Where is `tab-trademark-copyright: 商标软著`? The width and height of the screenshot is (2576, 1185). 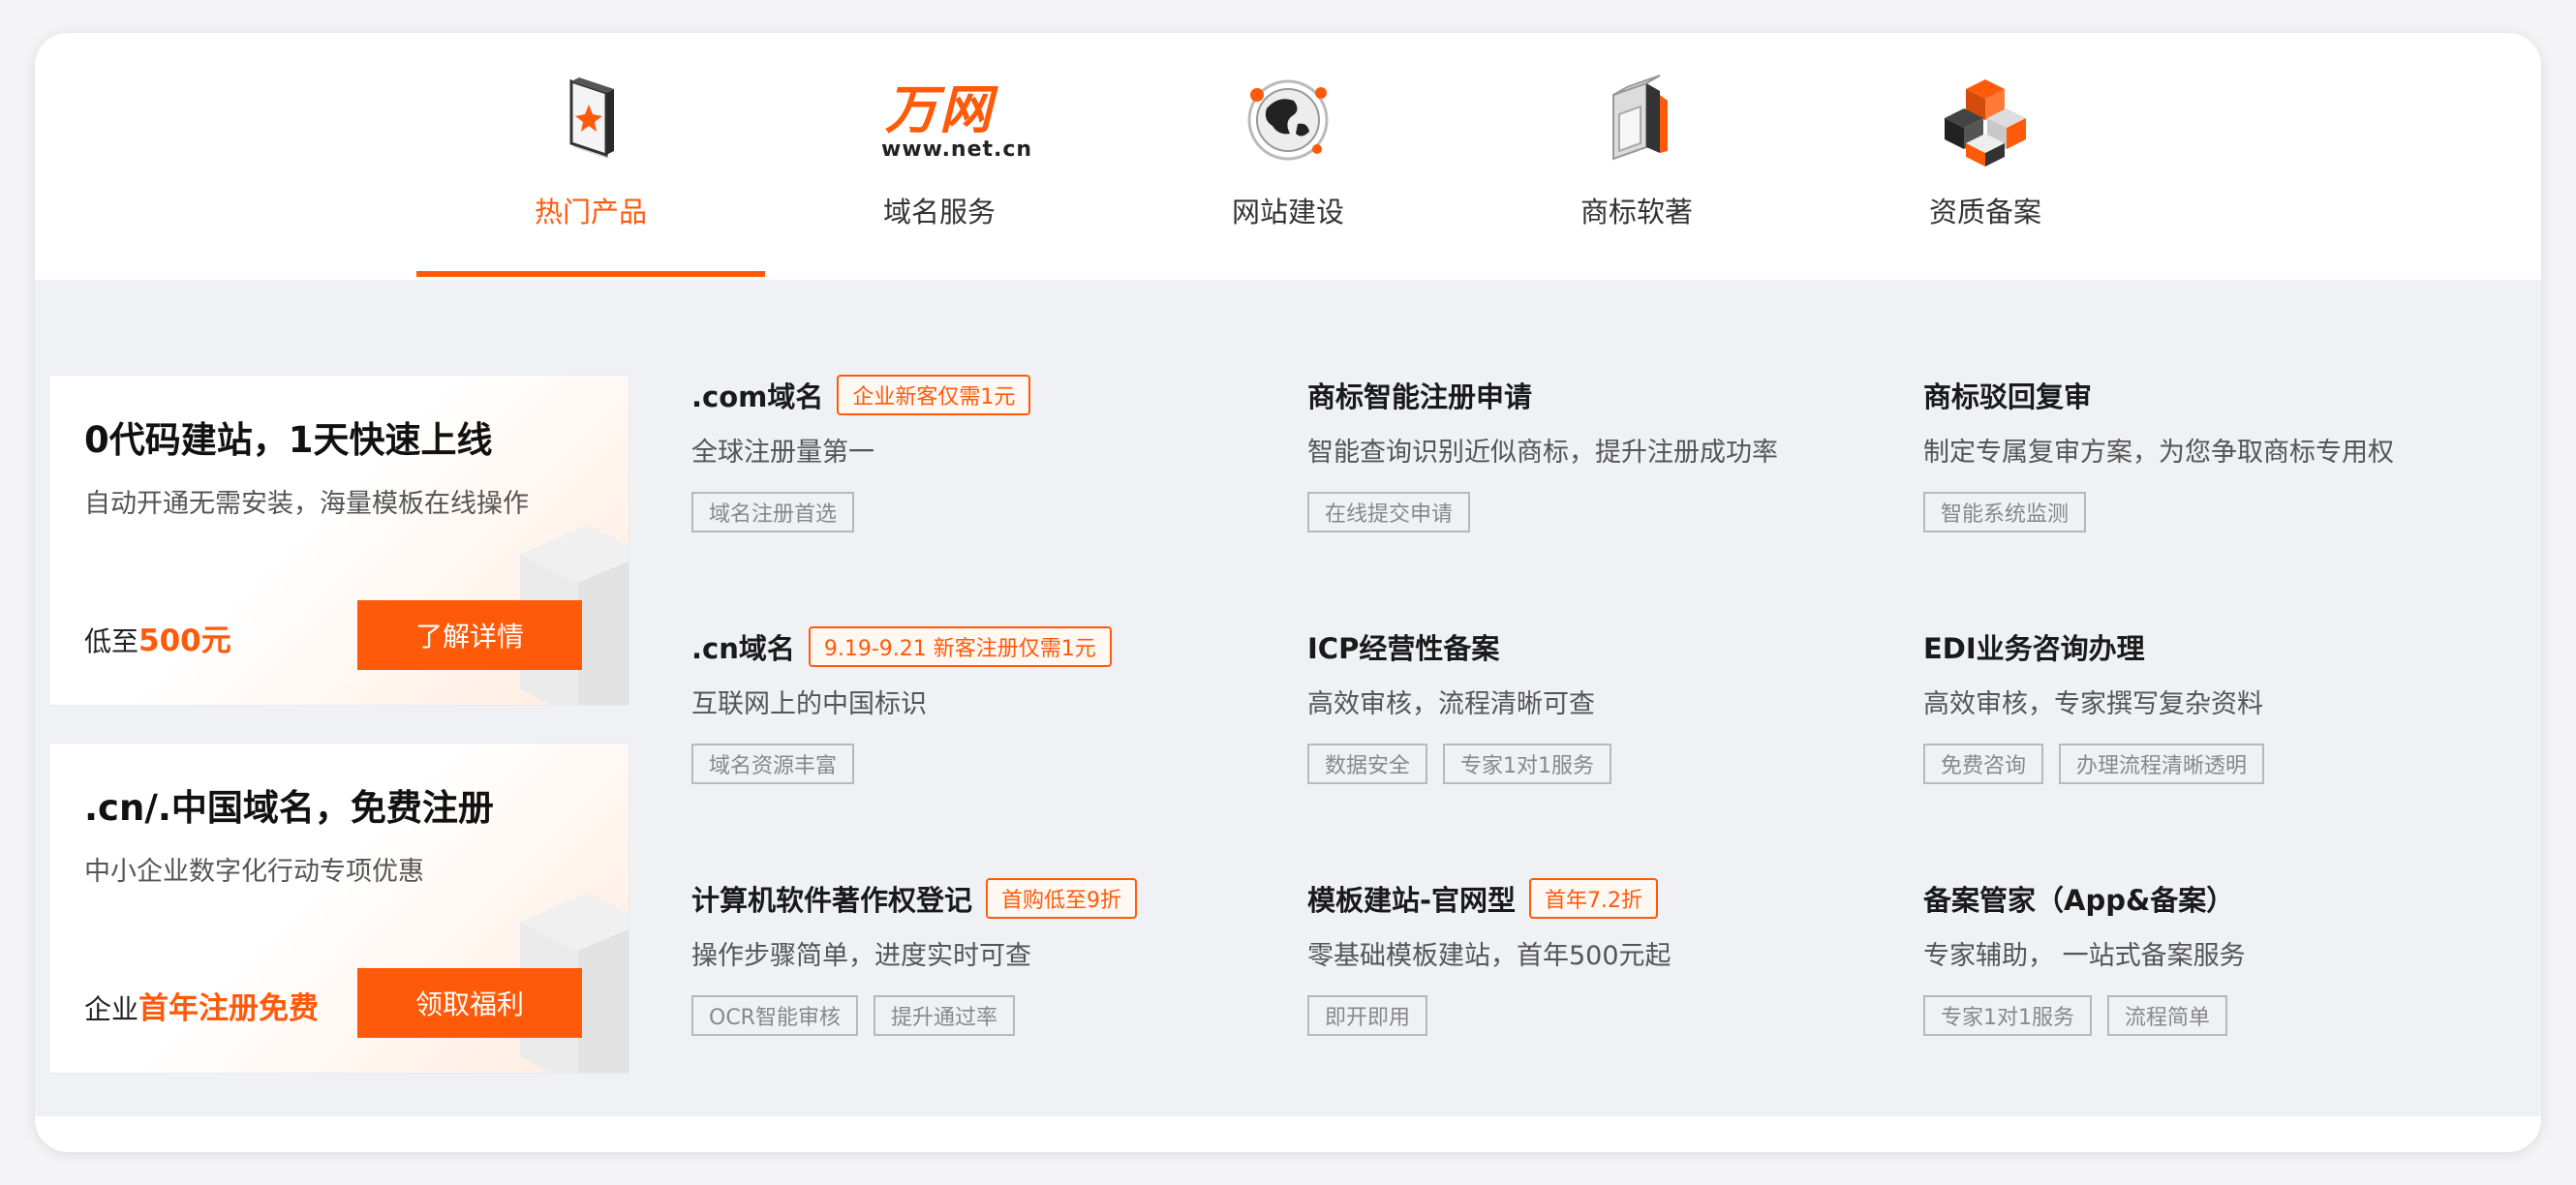 tab-trademark-copyright: 商标软著 is located at coordinates (1636, 156).